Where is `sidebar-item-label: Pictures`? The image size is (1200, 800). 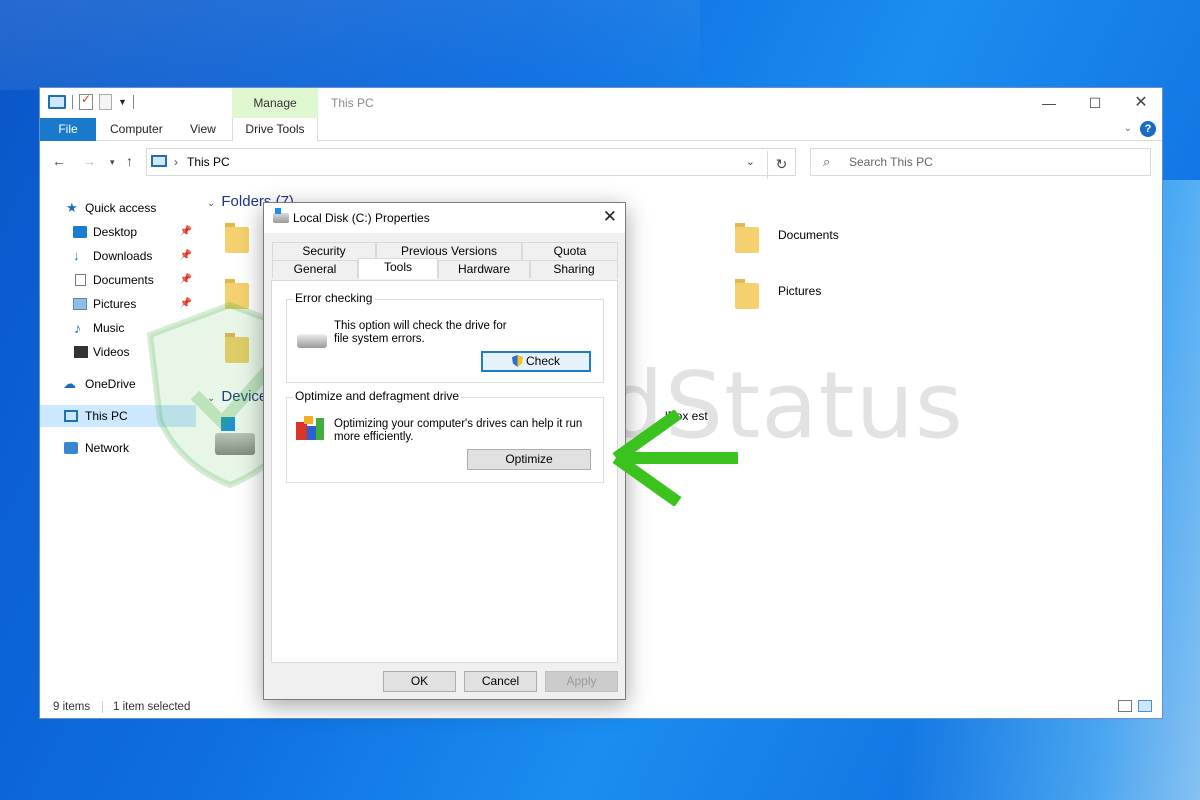
sidebar-item-label: Pictures is located at coordinates (115, 304).